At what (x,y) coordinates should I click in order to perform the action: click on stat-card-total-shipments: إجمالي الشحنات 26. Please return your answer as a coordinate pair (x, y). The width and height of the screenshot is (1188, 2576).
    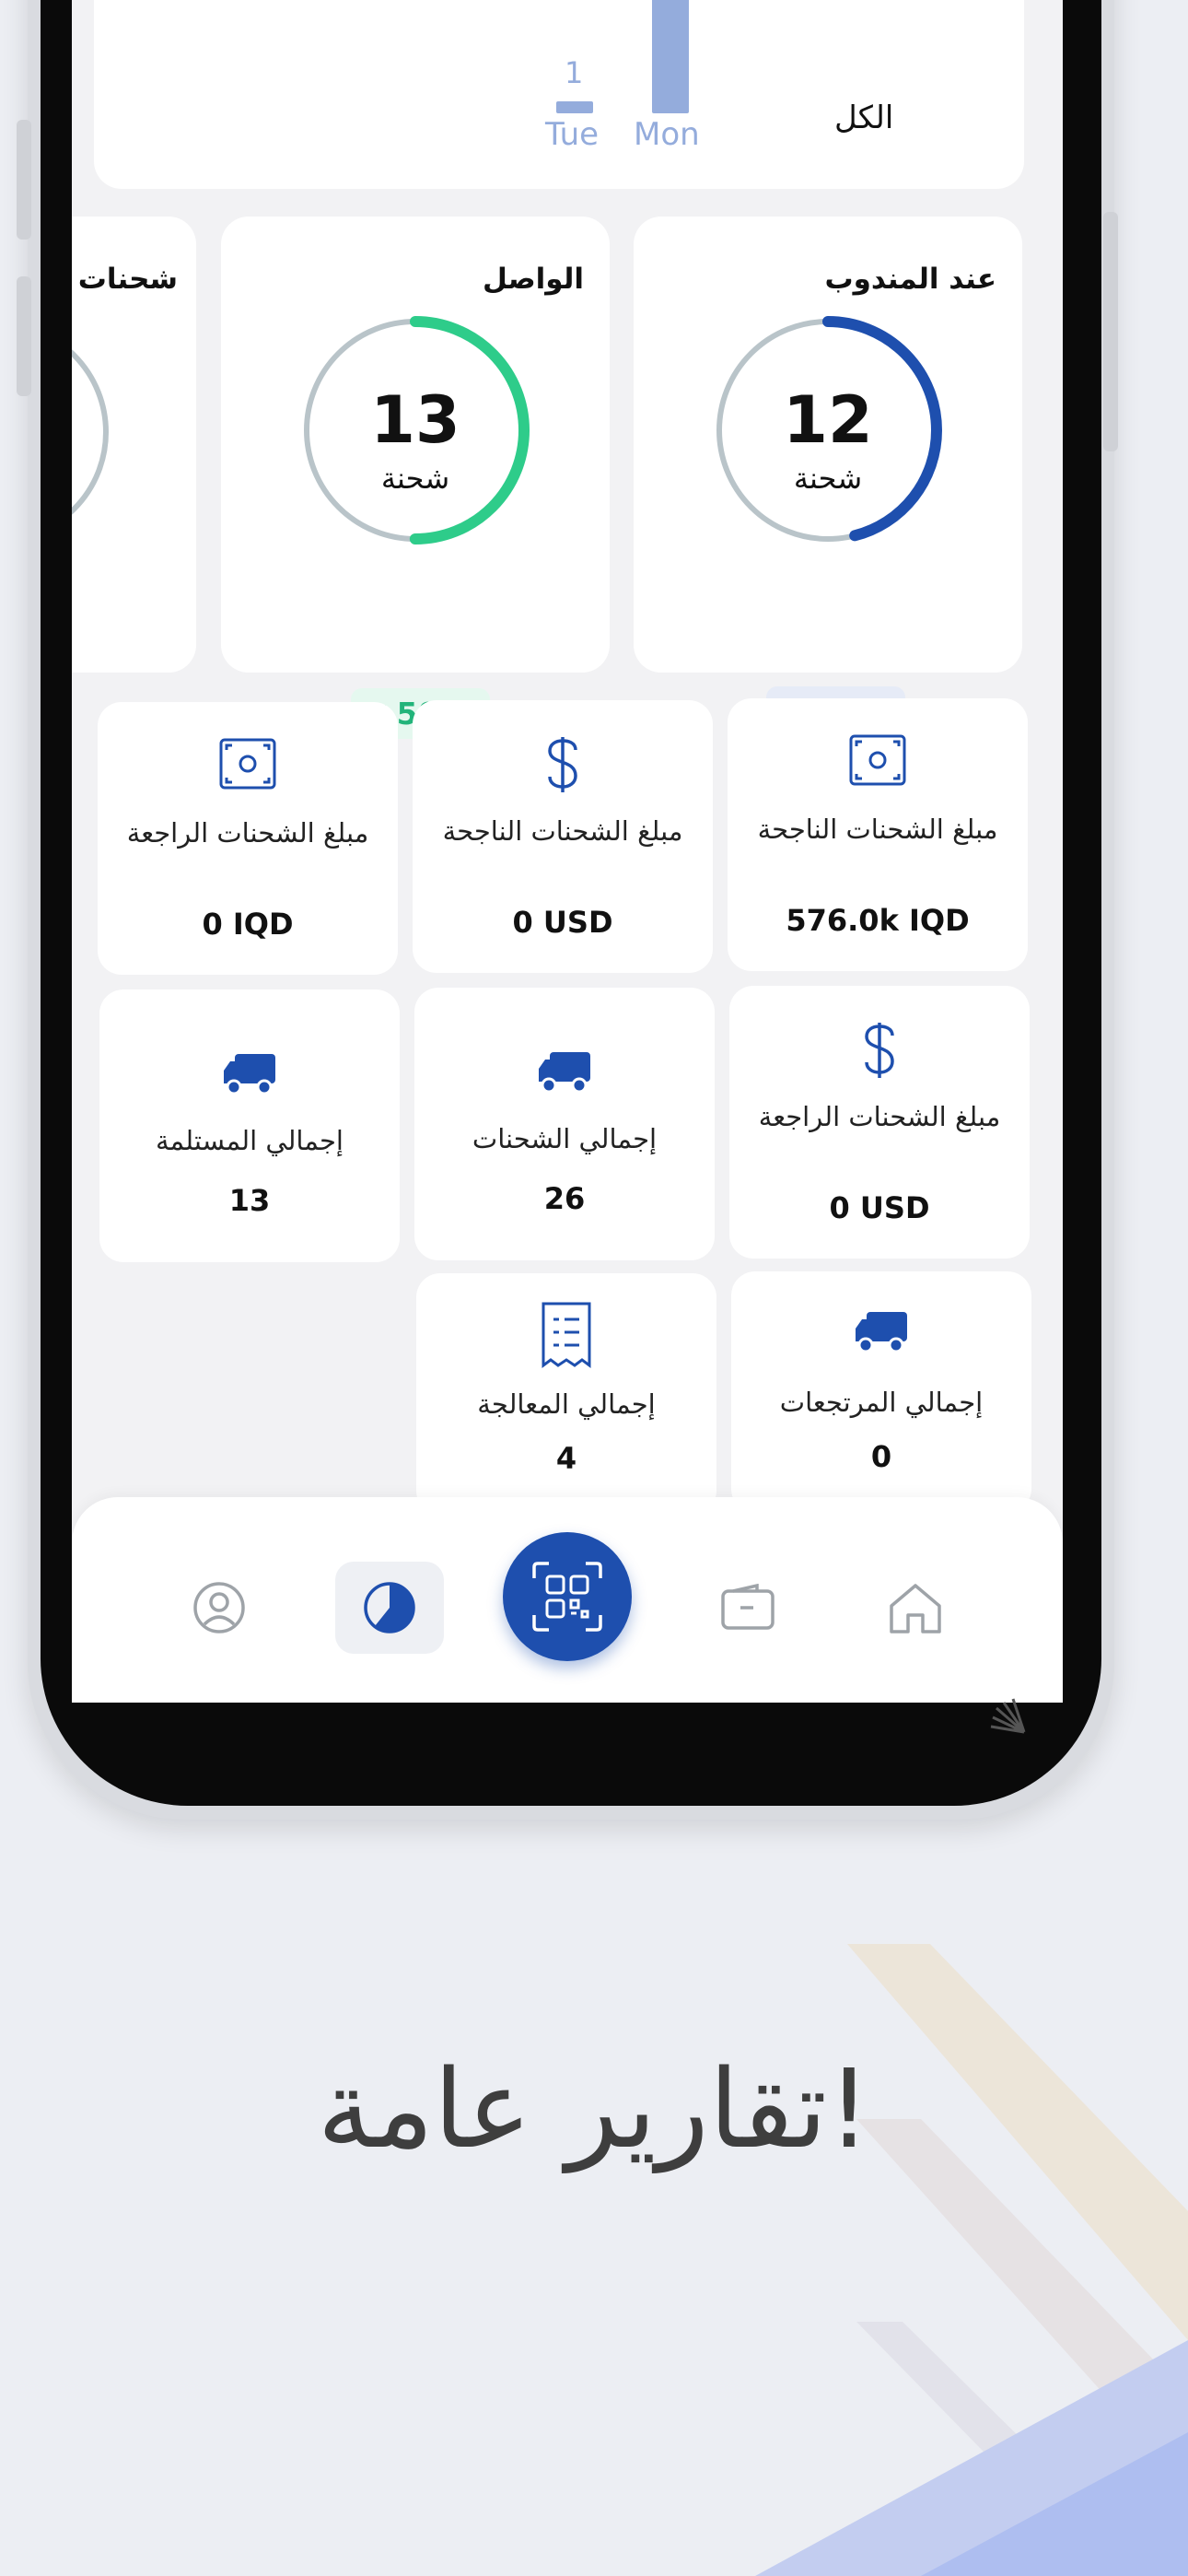
    Looking at the image, I should click on (564, 1124).